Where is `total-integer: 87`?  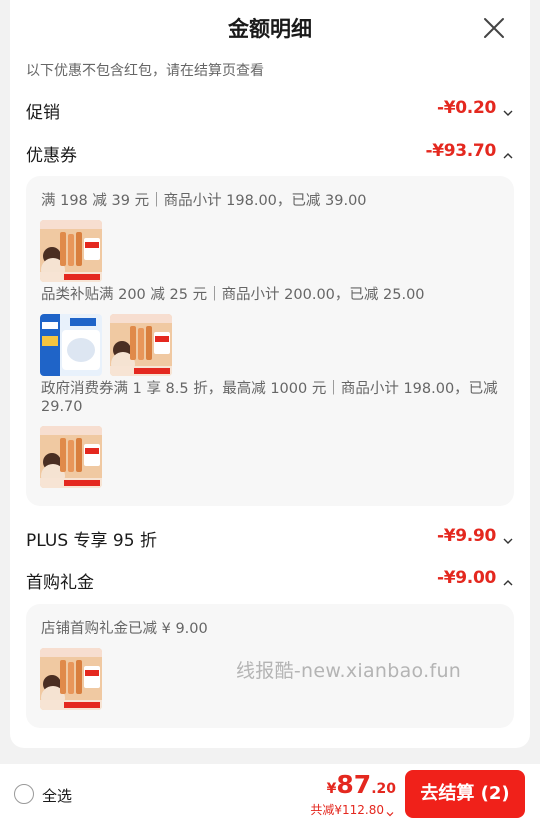 total-integer: 87 is located at coordinates (354, 784).